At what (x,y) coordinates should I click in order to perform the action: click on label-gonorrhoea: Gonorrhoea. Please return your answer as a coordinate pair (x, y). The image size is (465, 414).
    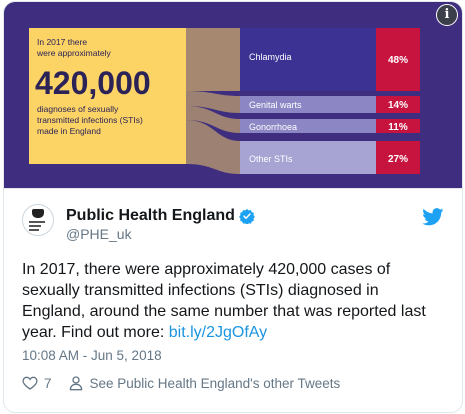
    Looking at the image, I should click on (273, 127).